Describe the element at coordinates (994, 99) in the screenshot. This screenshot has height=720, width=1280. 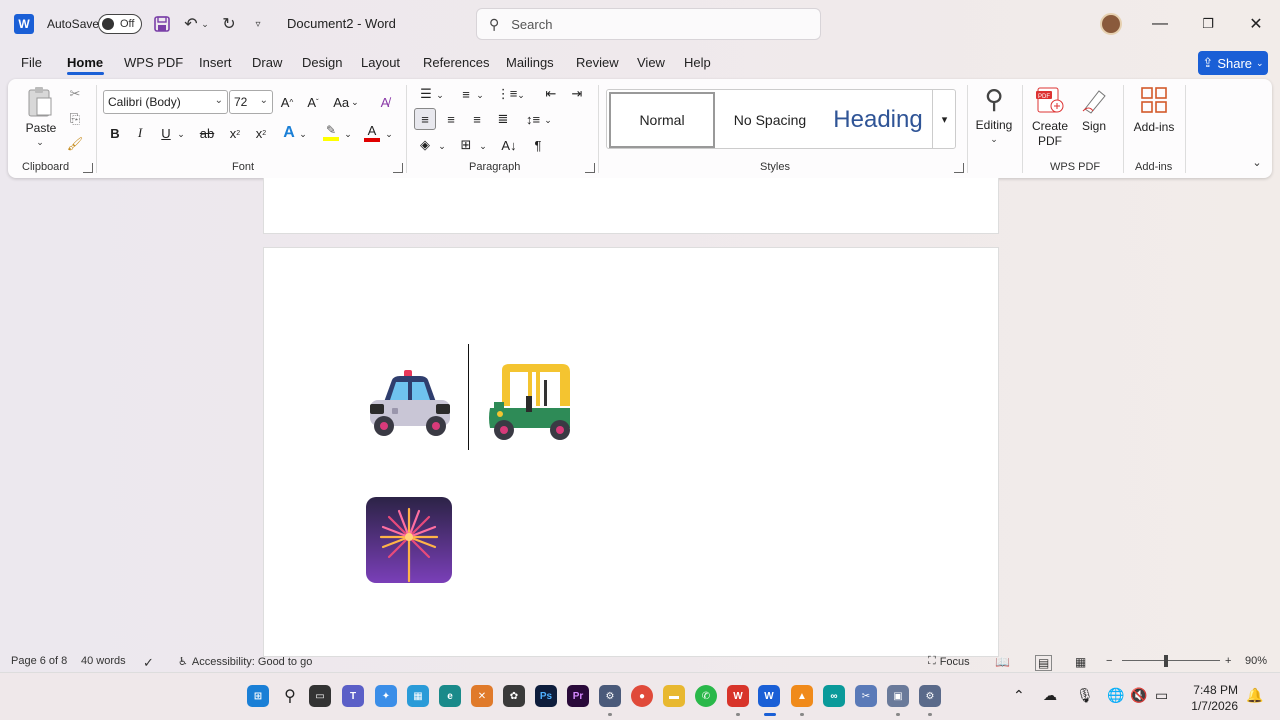
I see `find-magnifier-icon: ⚲` at that location.